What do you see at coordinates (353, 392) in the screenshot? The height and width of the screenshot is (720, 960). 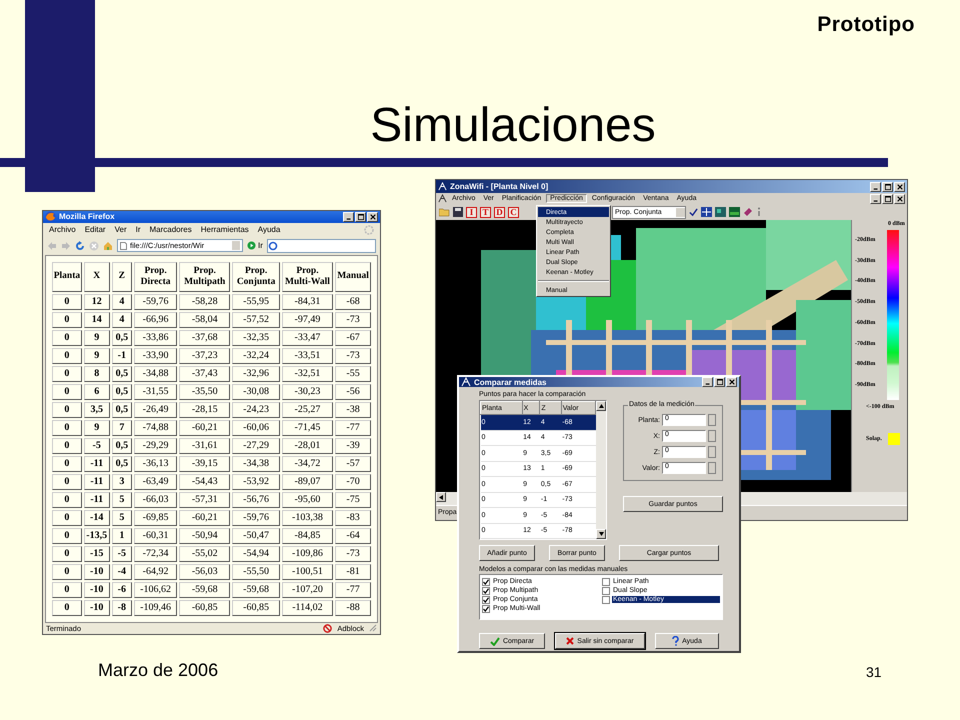 I see `table-cell: -56` at bounding box center [353, 392].